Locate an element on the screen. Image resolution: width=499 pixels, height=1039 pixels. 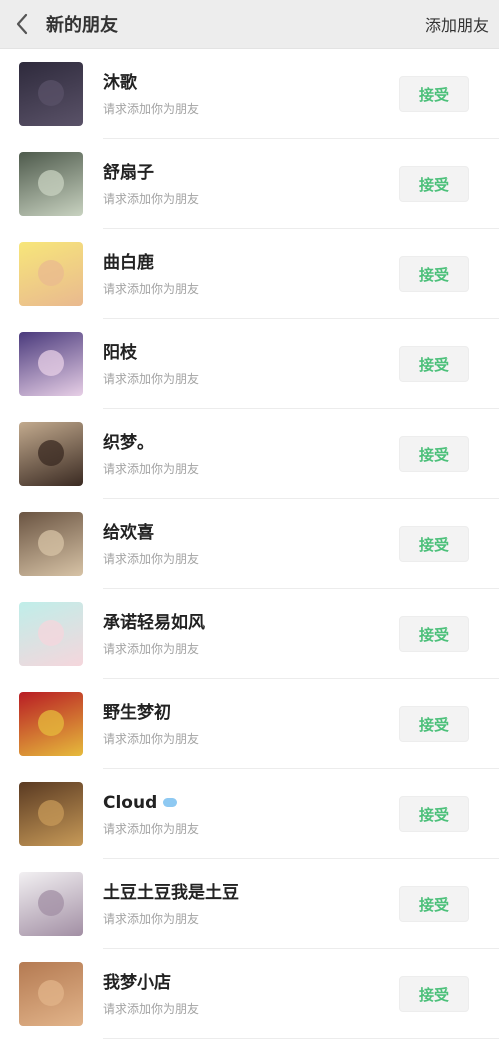
friend-name-text: 承诺轻易如风 is located at coordinates (154, 622).